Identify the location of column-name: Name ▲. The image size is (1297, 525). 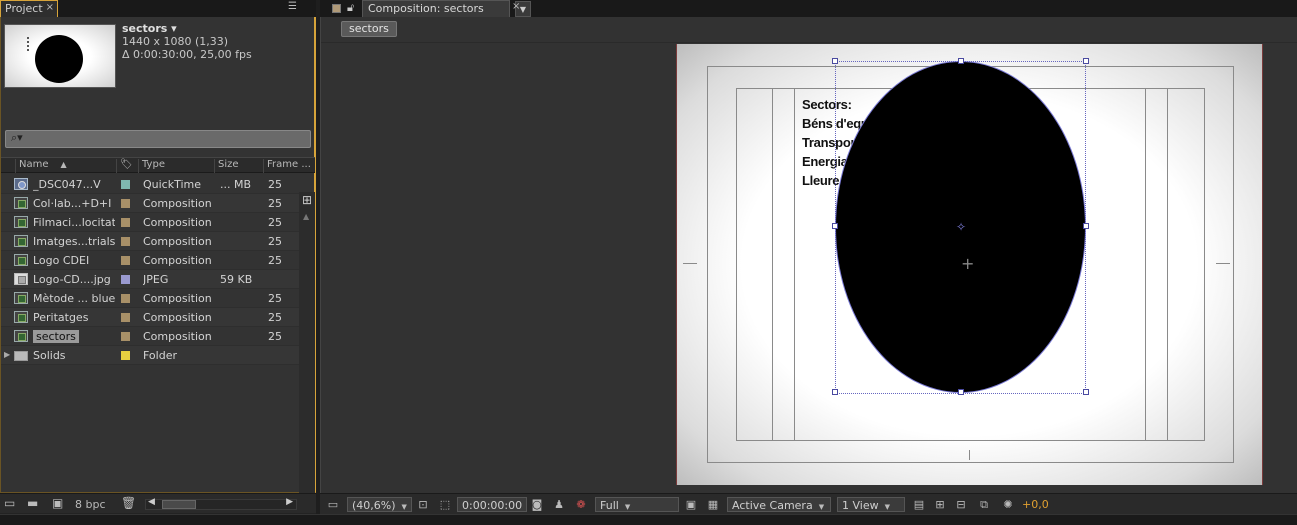
(65, 166).